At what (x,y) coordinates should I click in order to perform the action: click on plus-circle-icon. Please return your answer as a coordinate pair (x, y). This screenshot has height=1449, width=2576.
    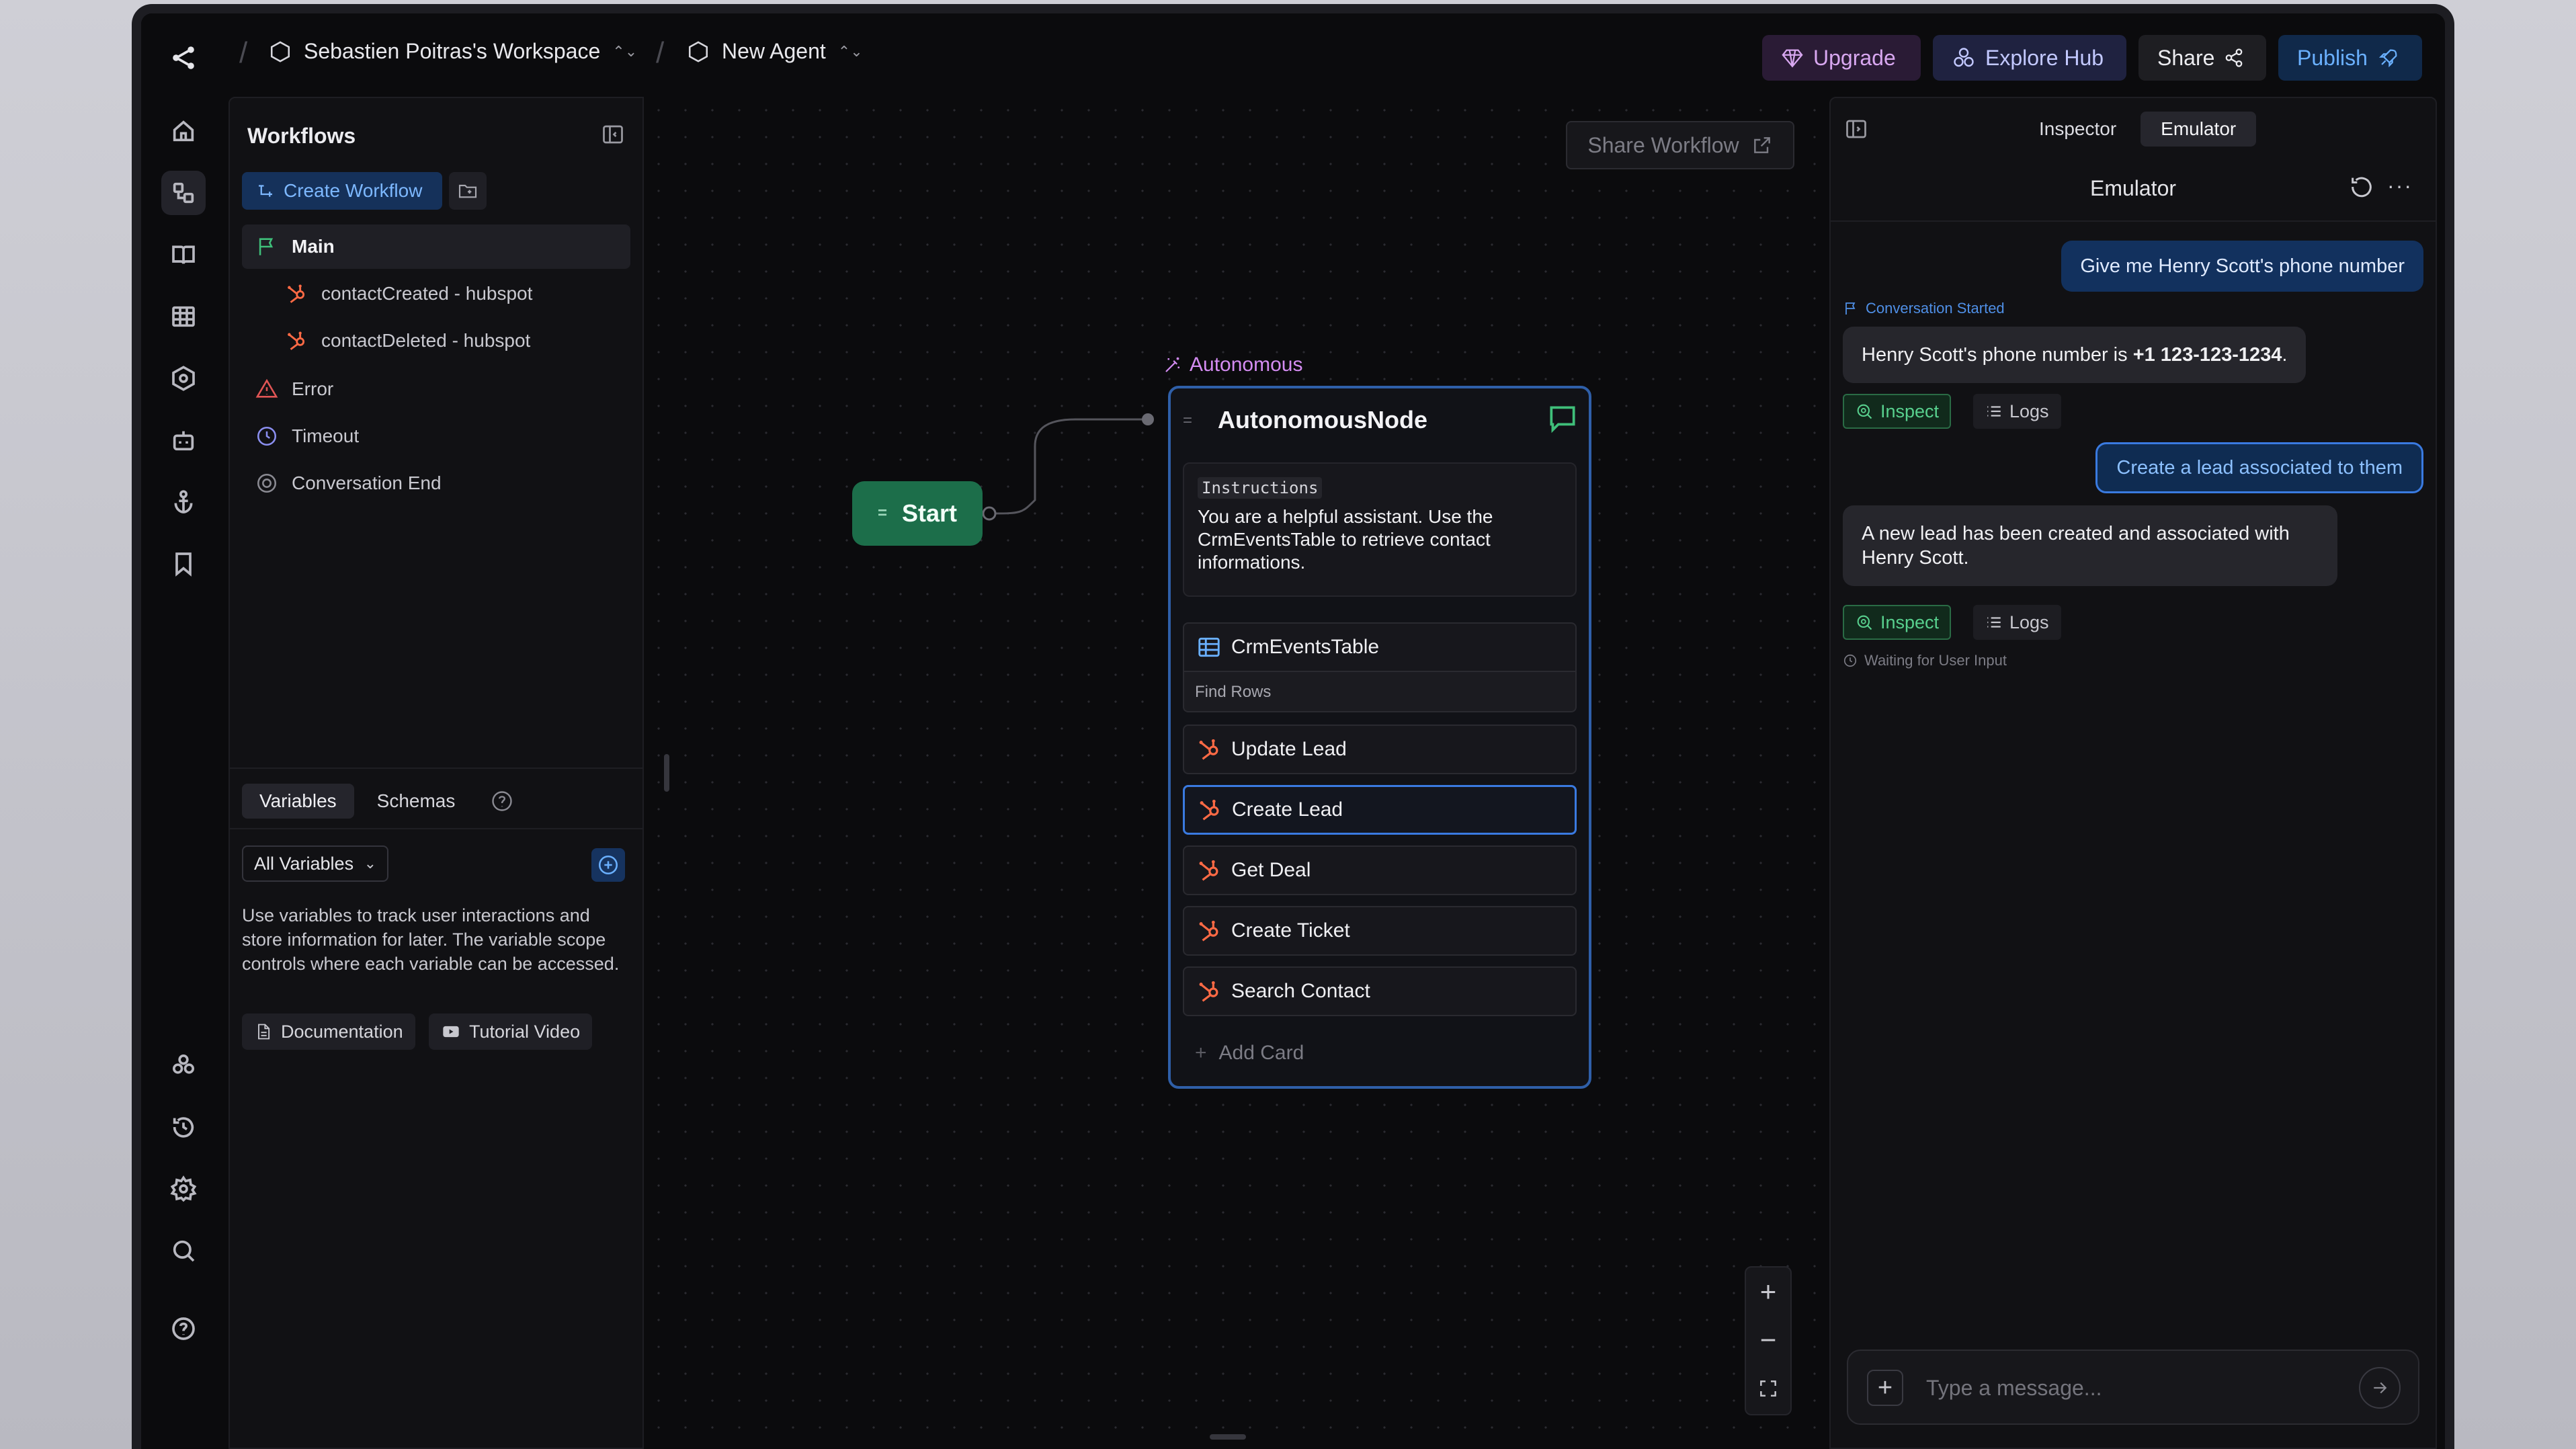
    Looking at the image, I should click on (608, 865).